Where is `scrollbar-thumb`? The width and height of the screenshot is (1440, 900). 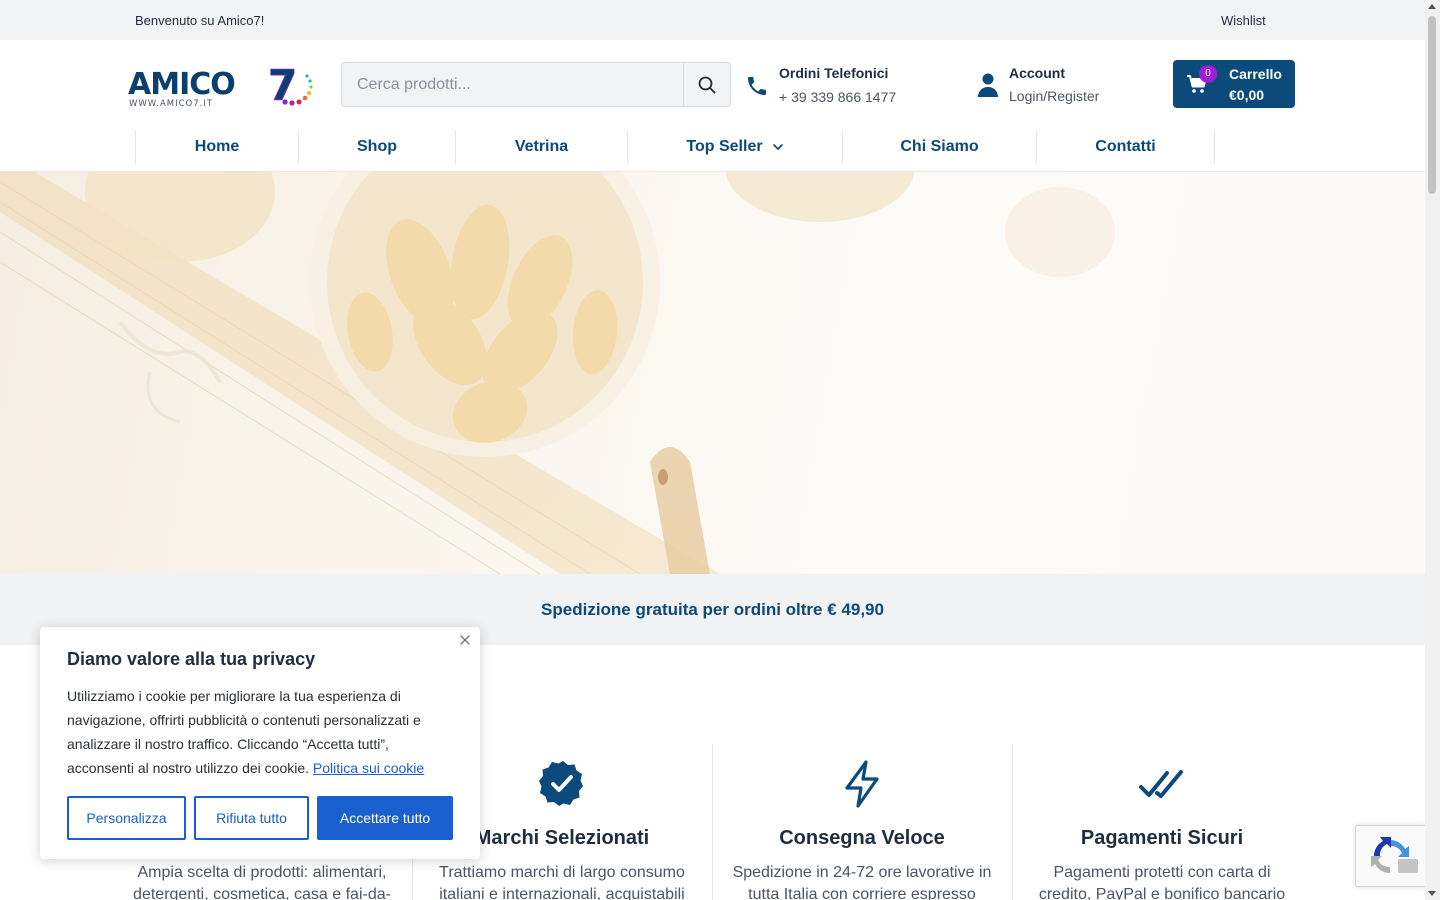 scrollbar-thumb is located at coordinates (1432, 105).